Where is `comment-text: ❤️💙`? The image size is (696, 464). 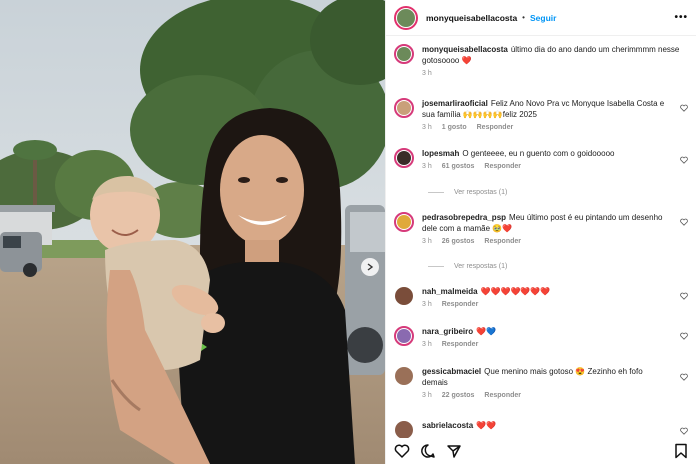 comment-text: ❤️💙 is located at coordinates (486, 331).